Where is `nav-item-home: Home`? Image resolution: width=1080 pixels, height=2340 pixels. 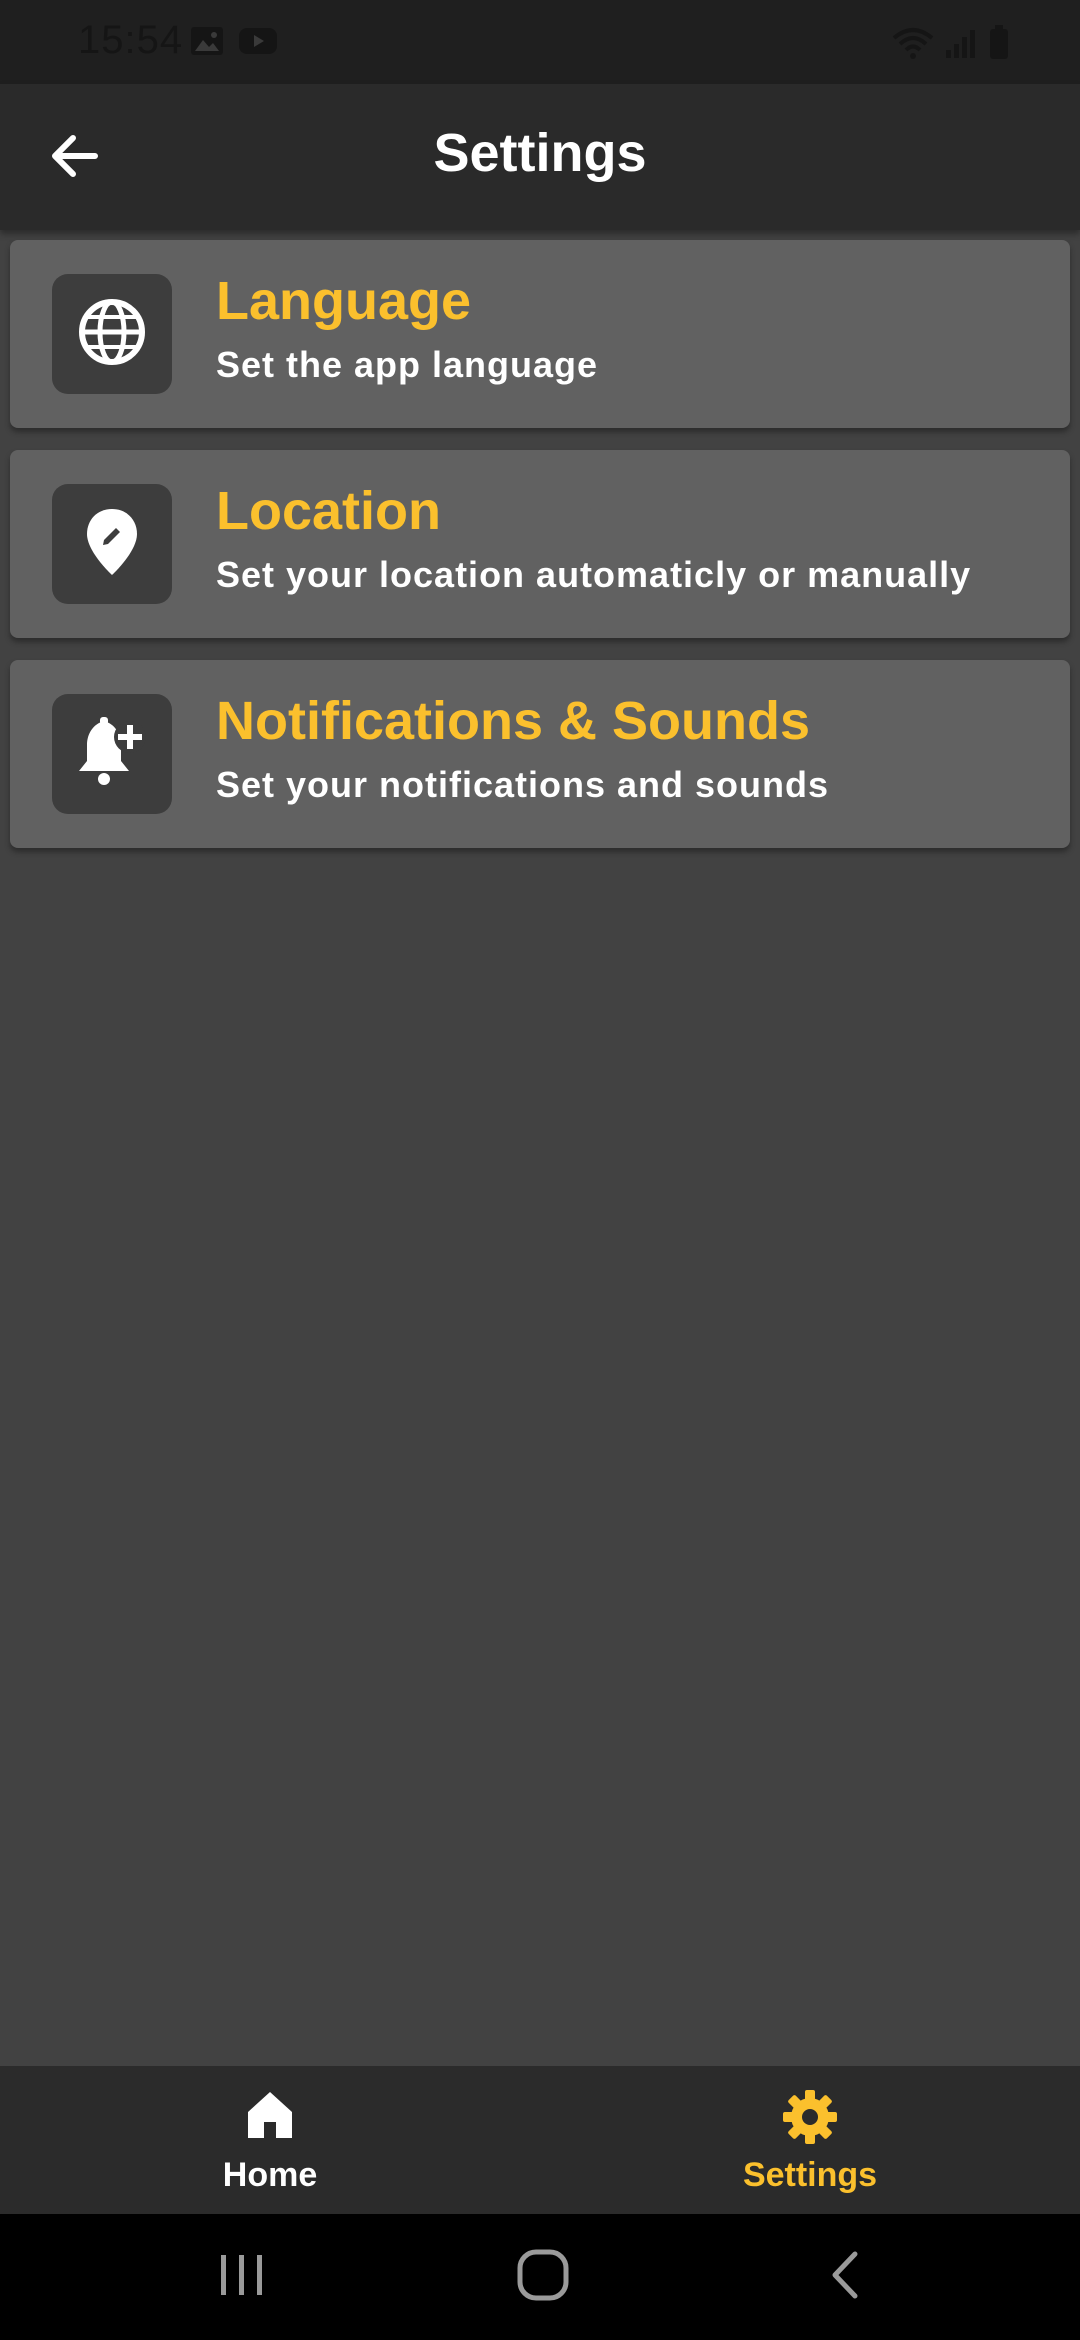
nav-item-home: Home is located at coordinates (270, 2140).